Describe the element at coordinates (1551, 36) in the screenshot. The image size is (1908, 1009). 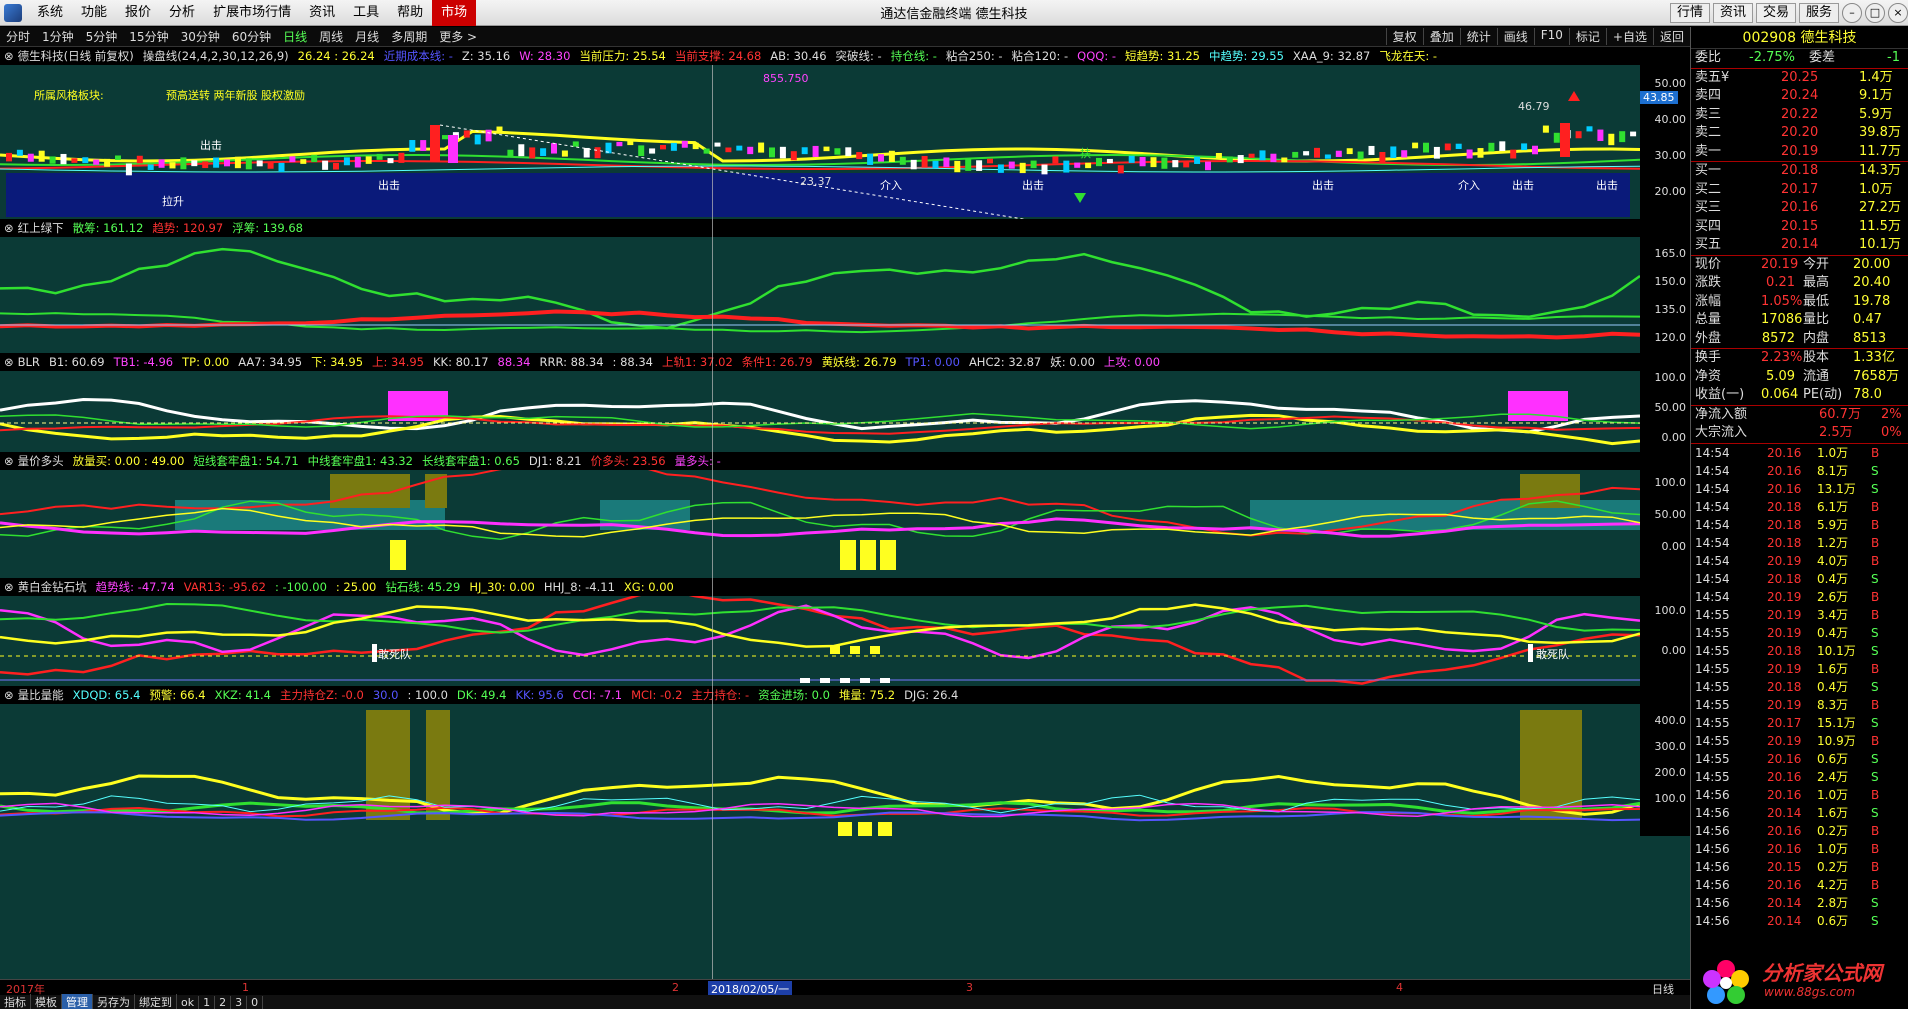
I see `period-action-button: F10` at that location.